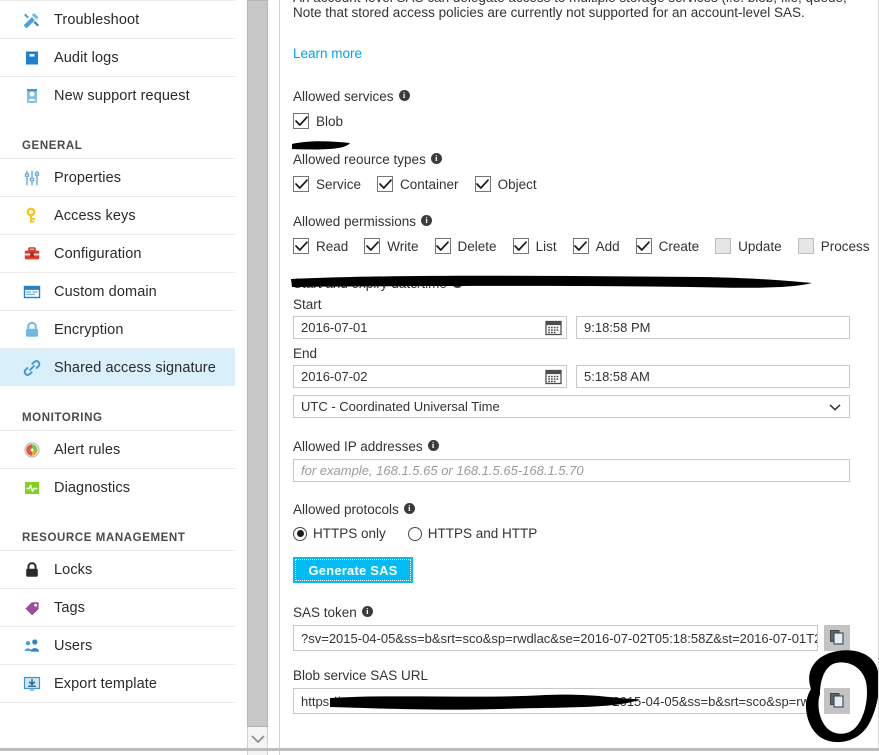 This screenshot has height=755, width=879. I want to click on end-date-input: 2016-07-02, so click(430, 376).